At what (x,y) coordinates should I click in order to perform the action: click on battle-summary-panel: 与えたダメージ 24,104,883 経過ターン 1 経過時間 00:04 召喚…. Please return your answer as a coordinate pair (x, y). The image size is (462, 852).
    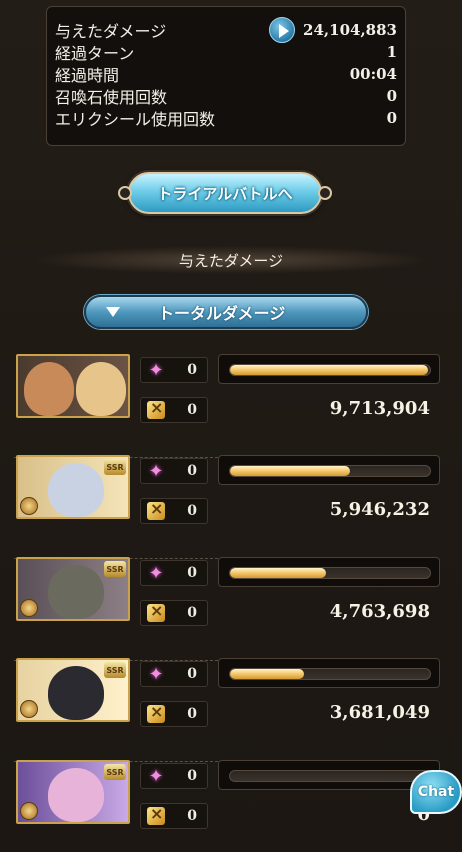
    Looking at the image, I should click on (226, 76).